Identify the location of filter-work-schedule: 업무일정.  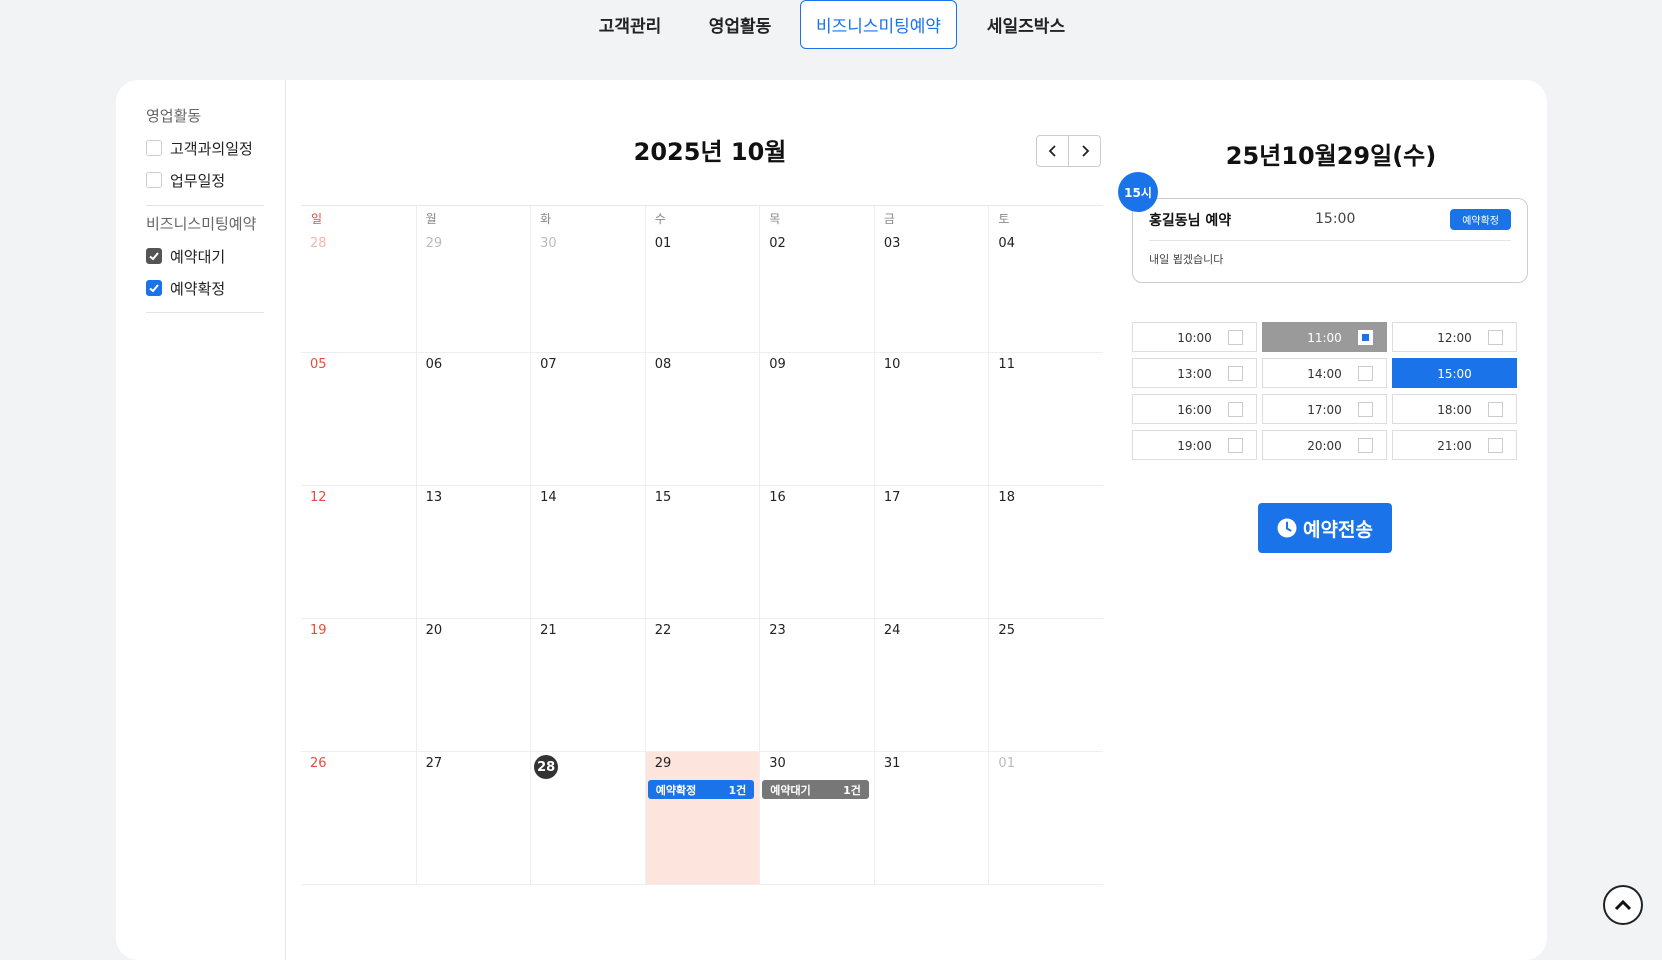
(205, 180).